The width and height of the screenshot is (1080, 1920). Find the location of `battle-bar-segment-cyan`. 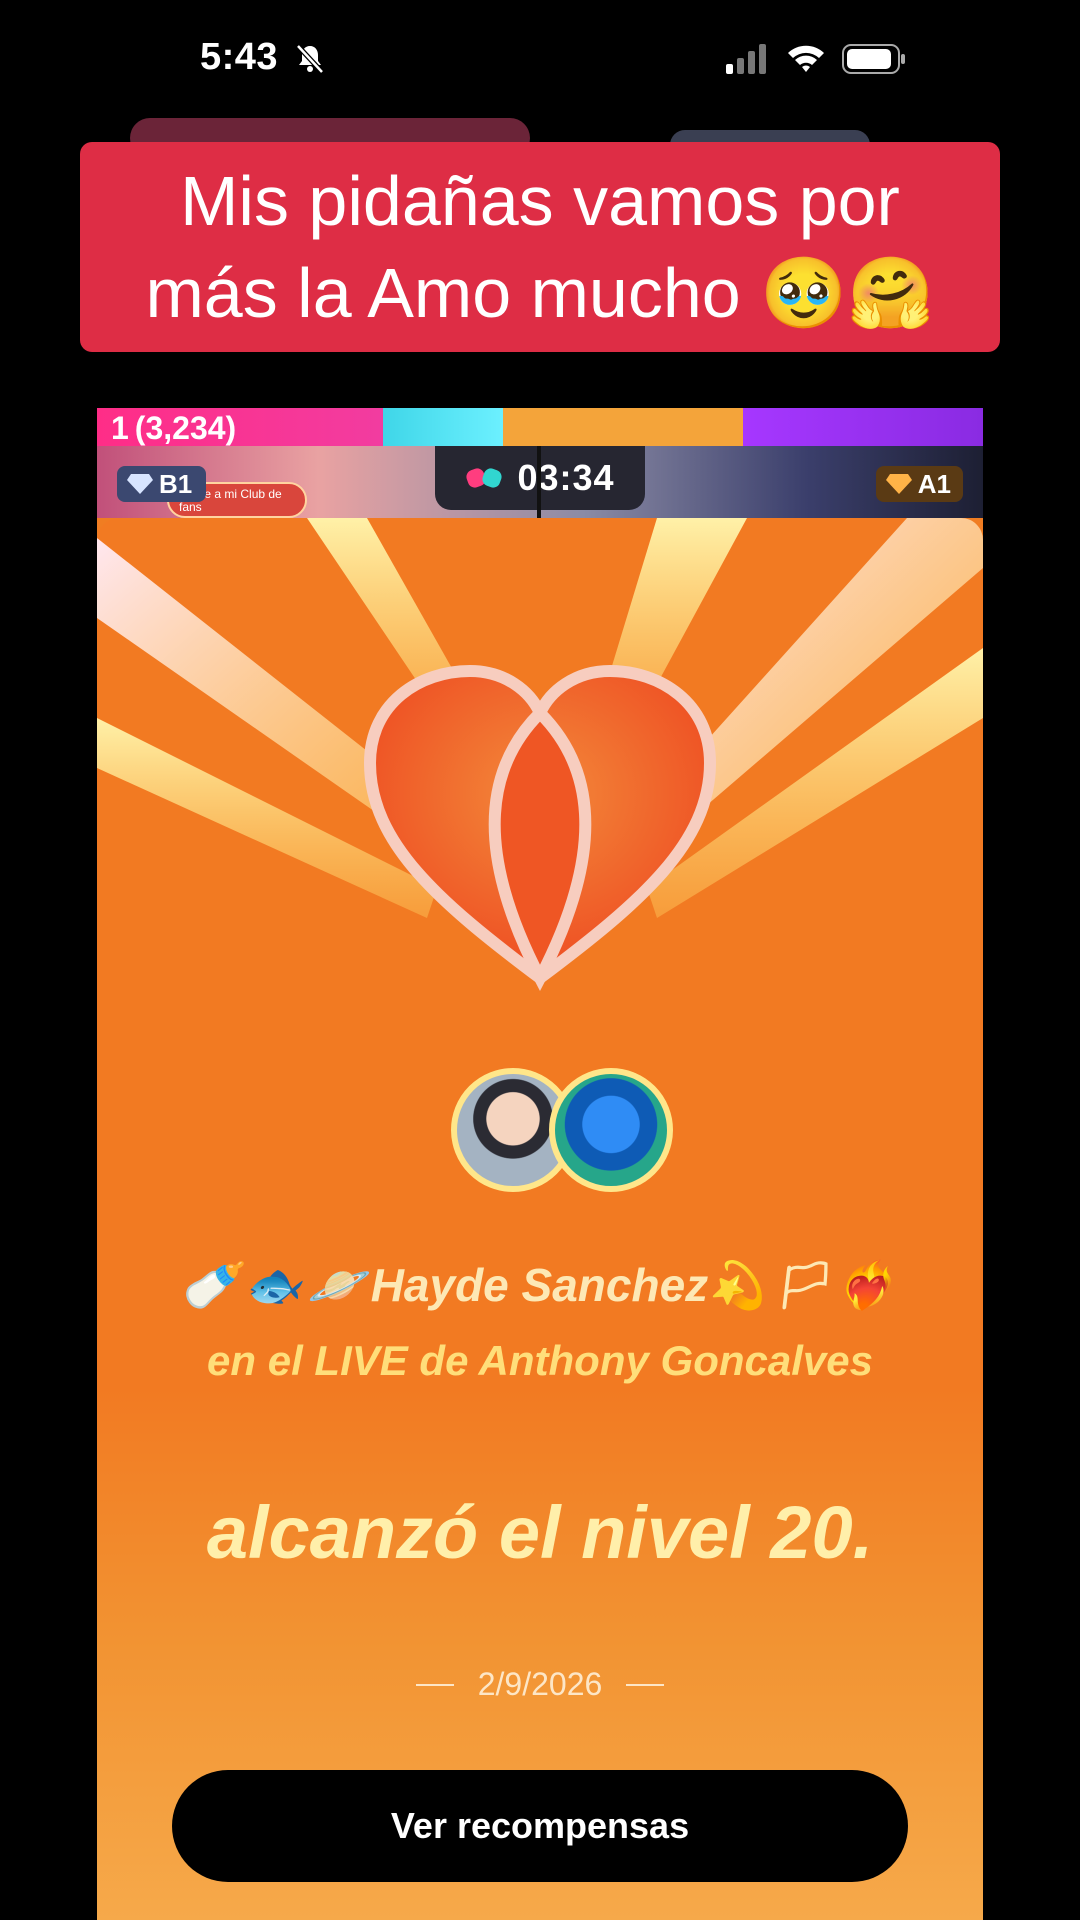

battle-bar-segment-cyan is located at coordinates (443, 427).